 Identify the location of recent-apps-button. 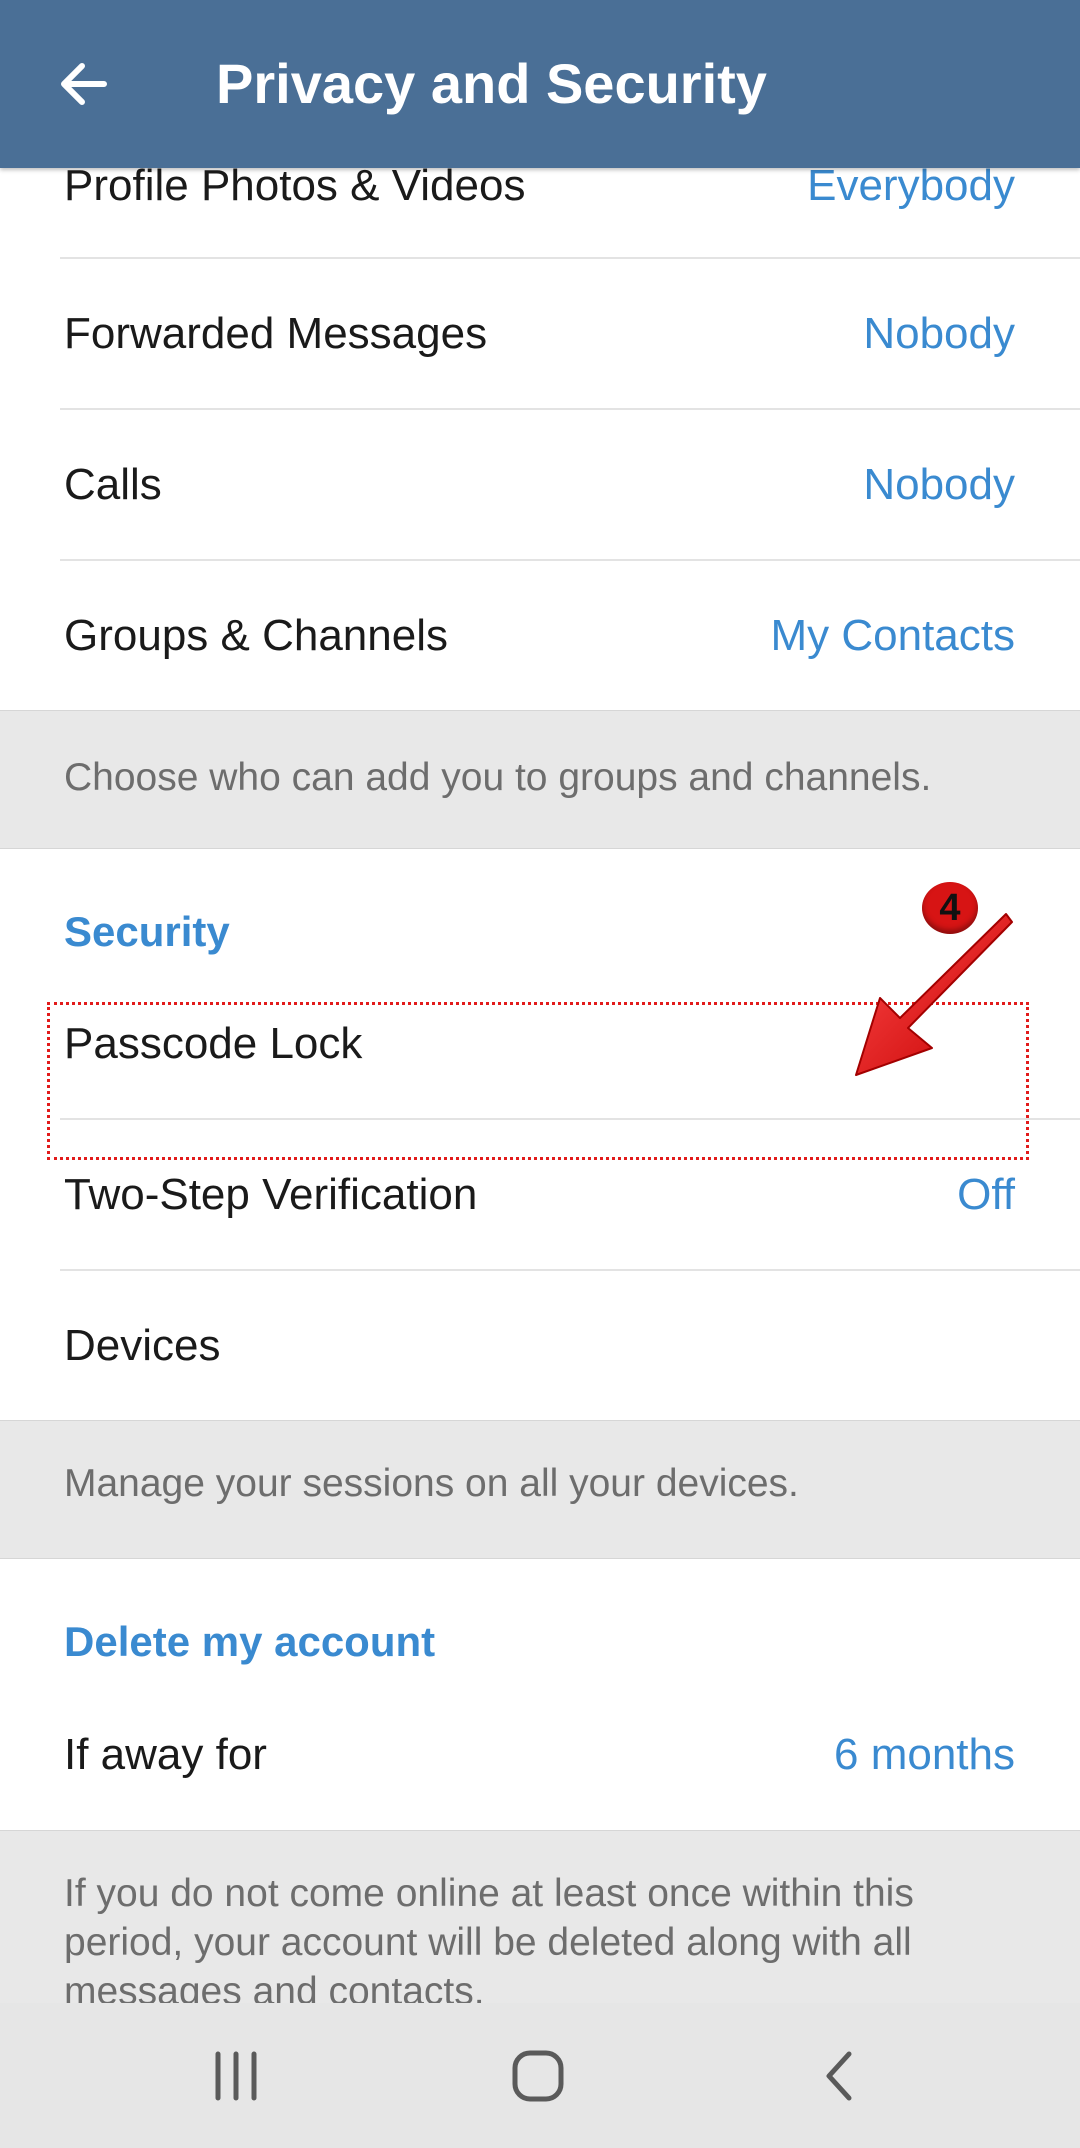
(236, 2076).